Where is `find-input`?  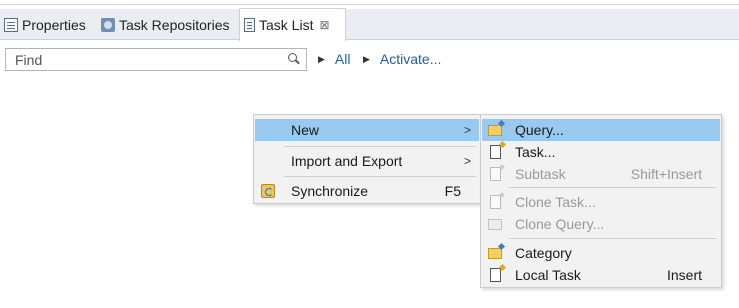 find-input is located at coordinates (141, 59).